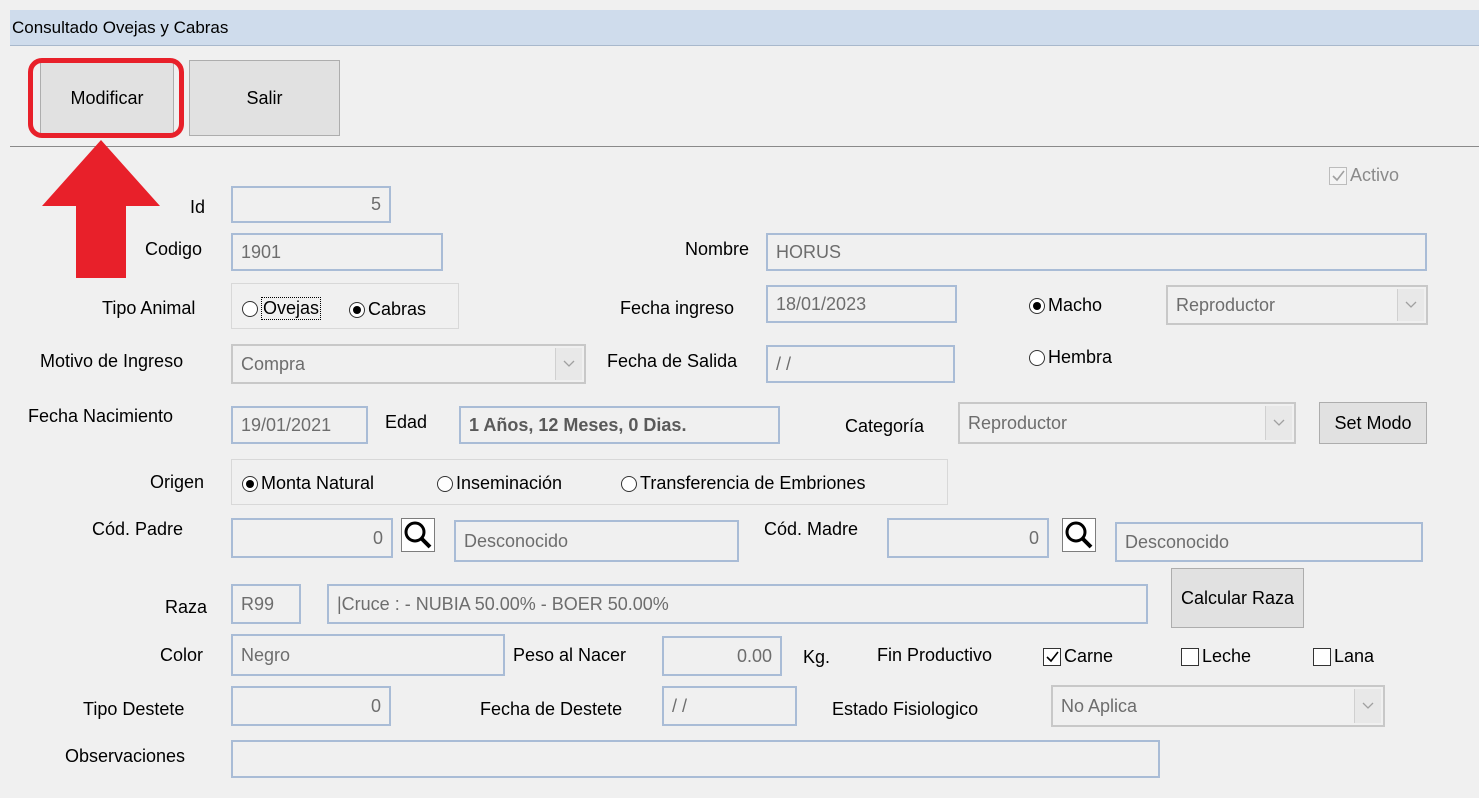 The width and height of the screenshot is (1479, 798). Describe the element at coordinates (120, 27) in the screenshot. I see `window-title: Consultado Ovejas y Cabras` at that location.